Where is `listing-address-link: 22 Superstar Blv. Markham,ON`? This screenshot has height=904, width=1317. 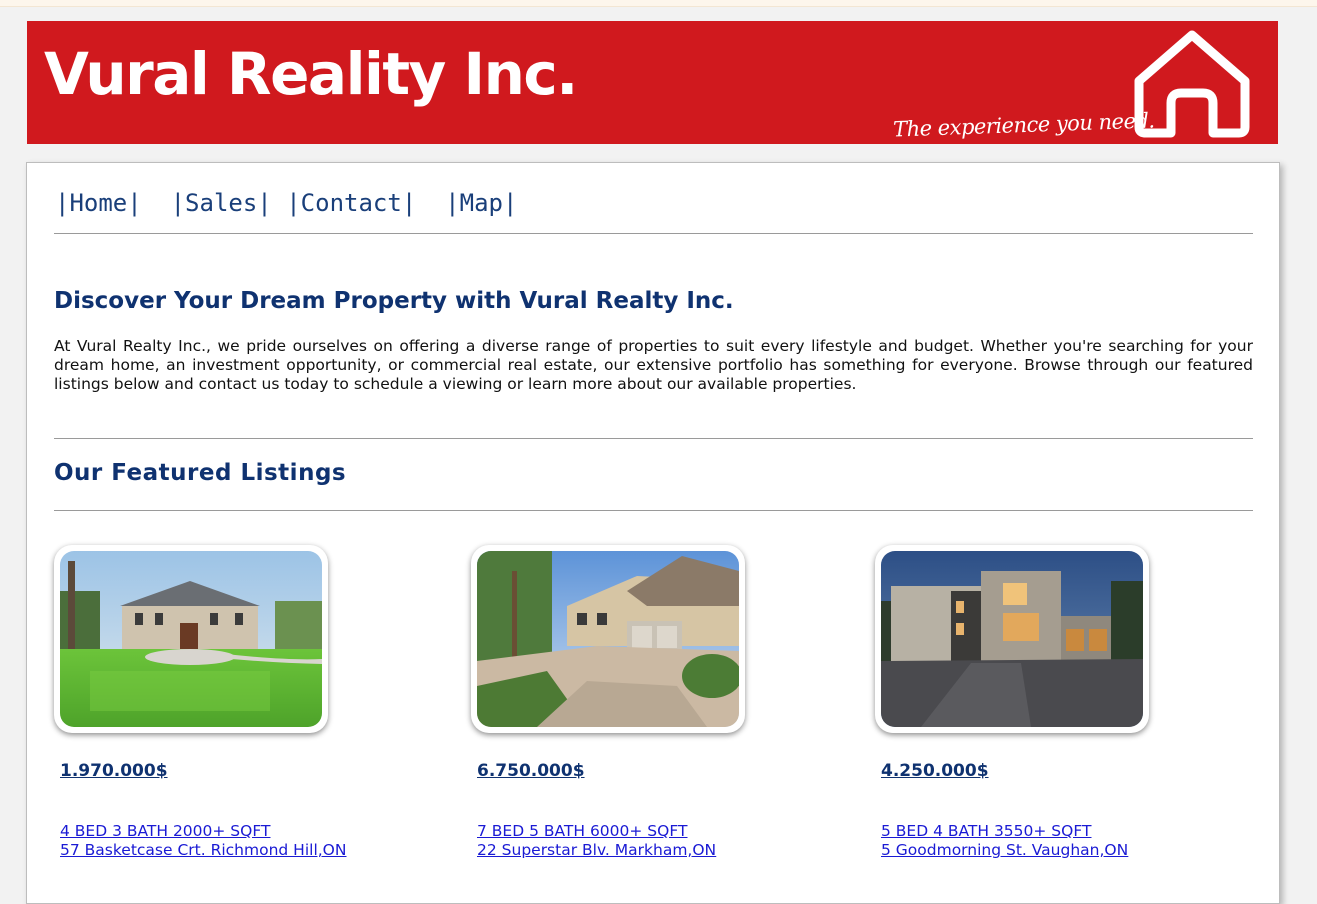 listing-address-link: 22 Superstar Blv. Markham,ON is located at coordinates (596, 850).